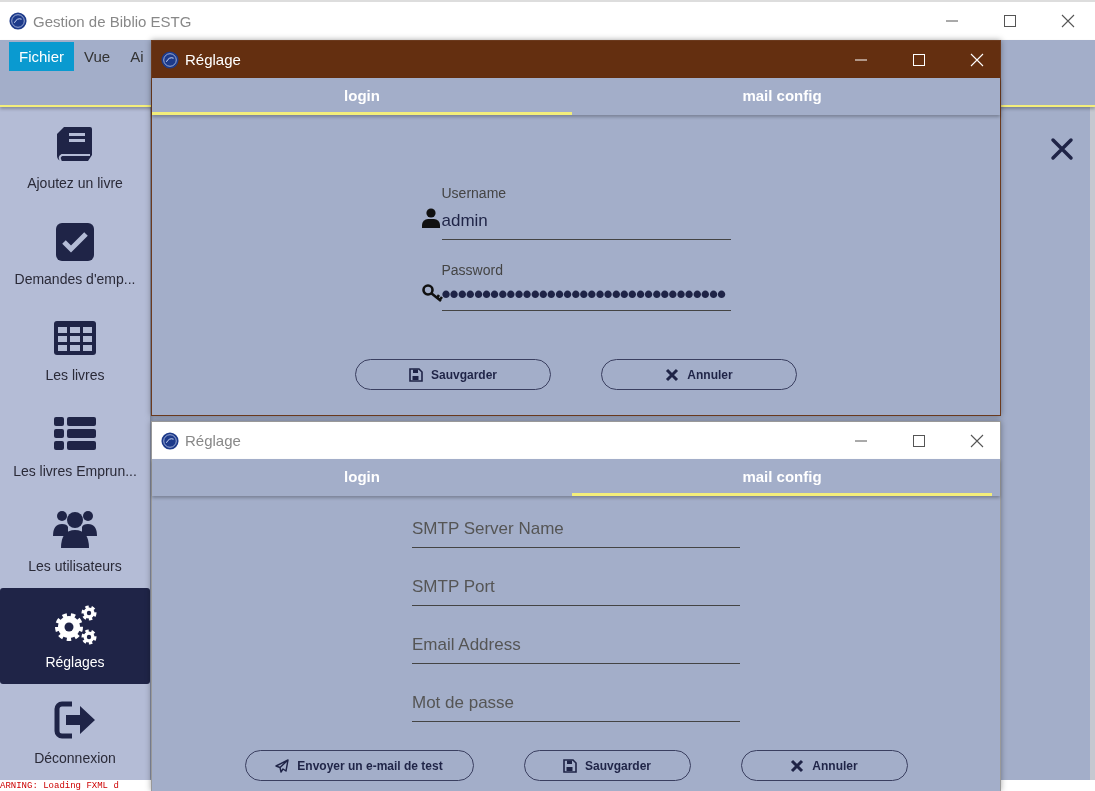 The image size is (1095, 791). I want to click on key-icon, so click(432, 293).